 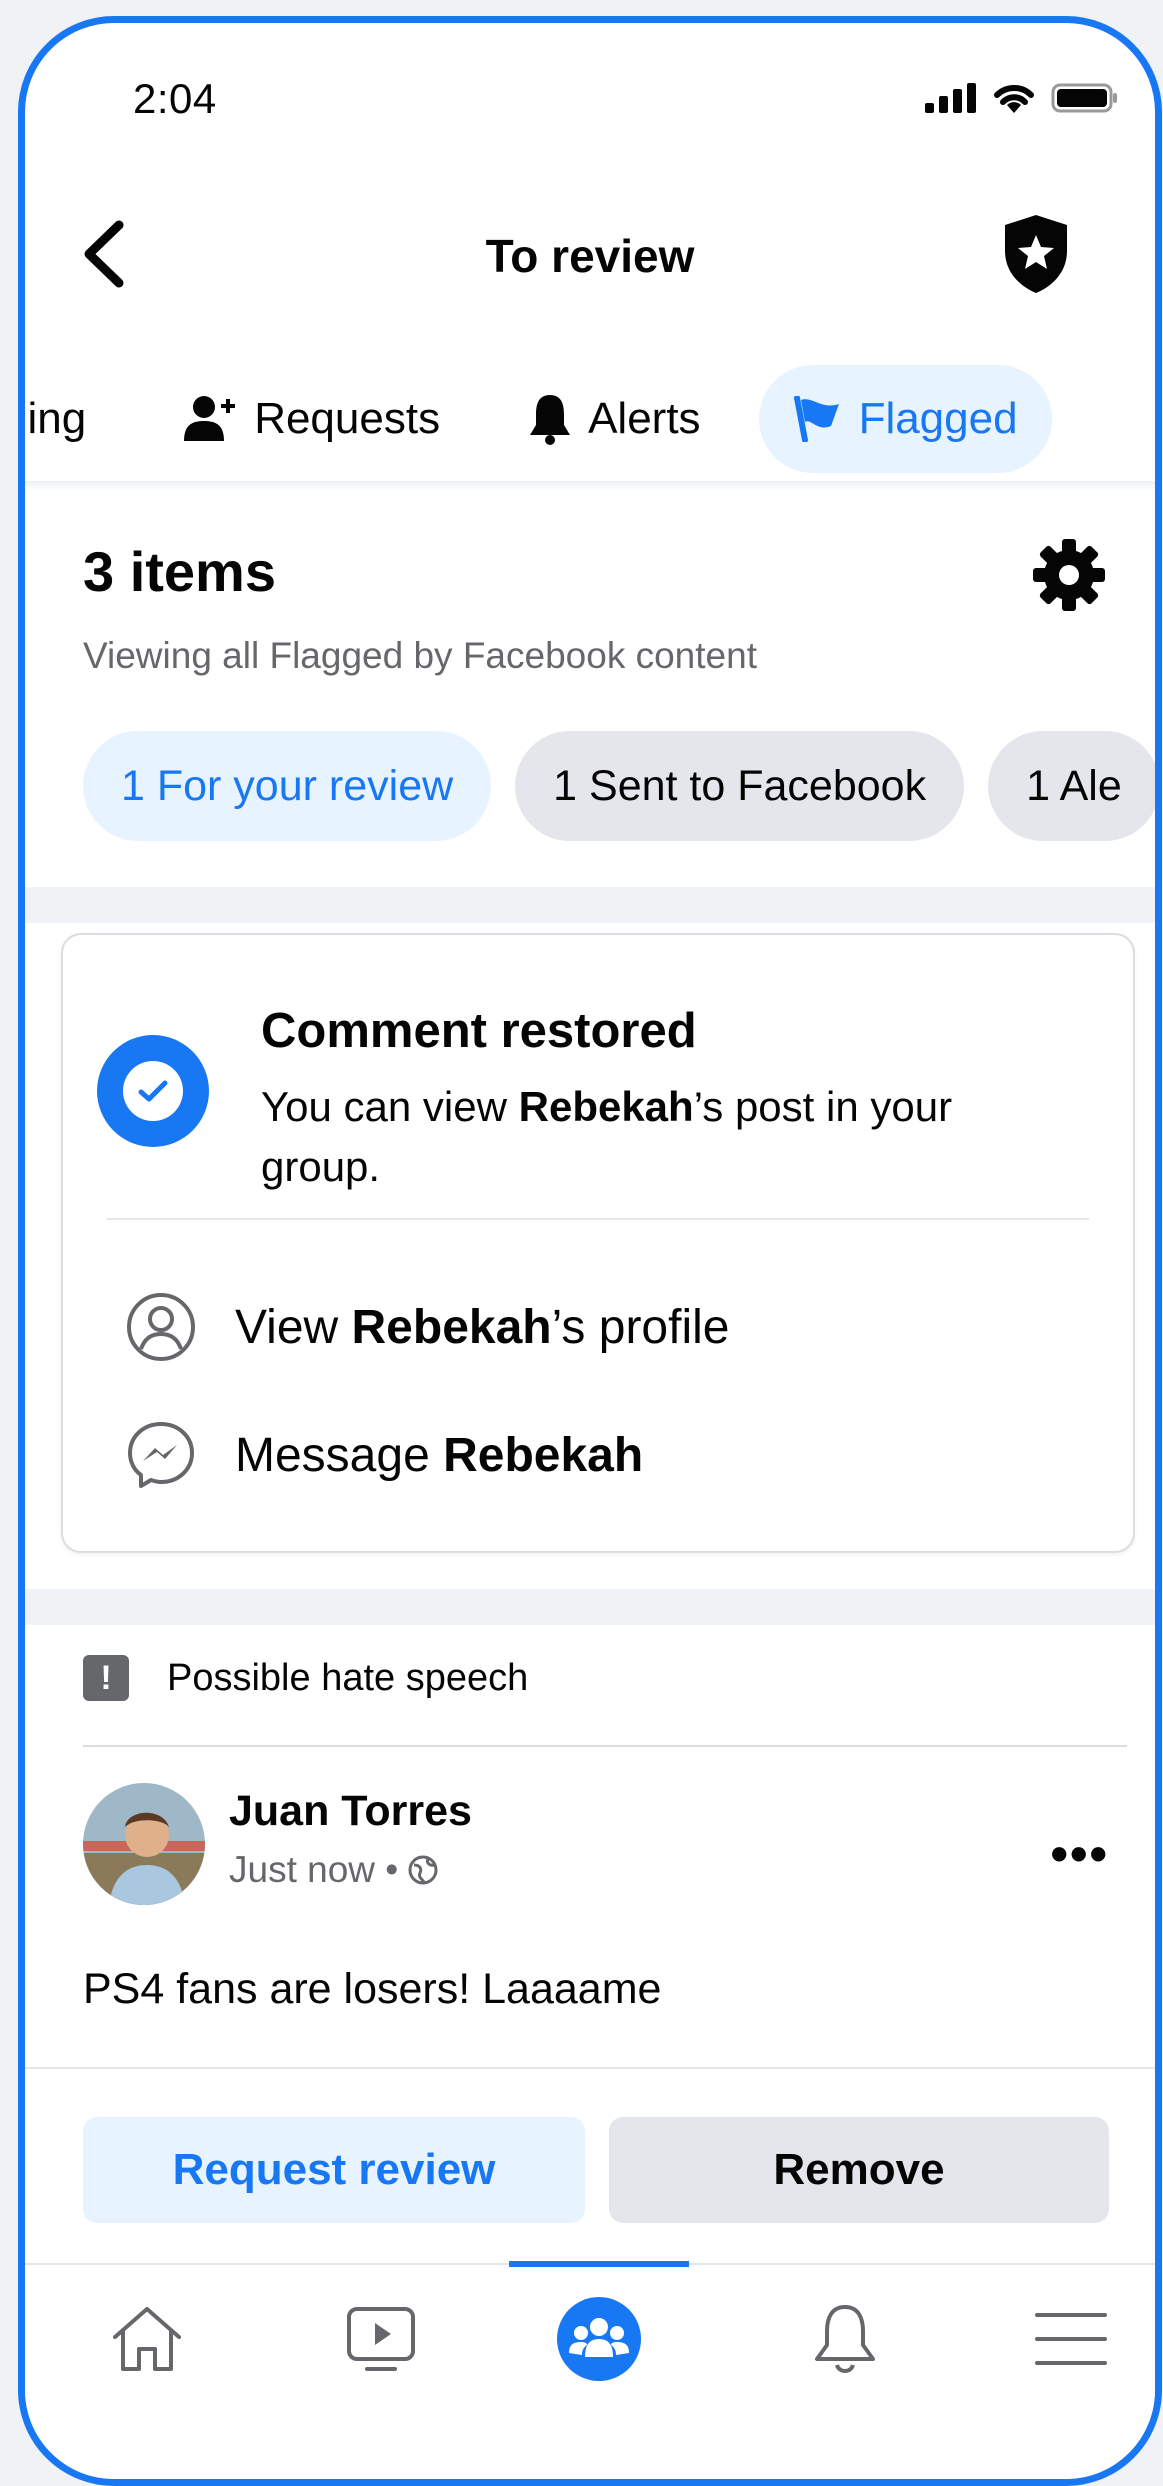 I want to click on post-meta: Just now •, so click(x=333, y=1870).